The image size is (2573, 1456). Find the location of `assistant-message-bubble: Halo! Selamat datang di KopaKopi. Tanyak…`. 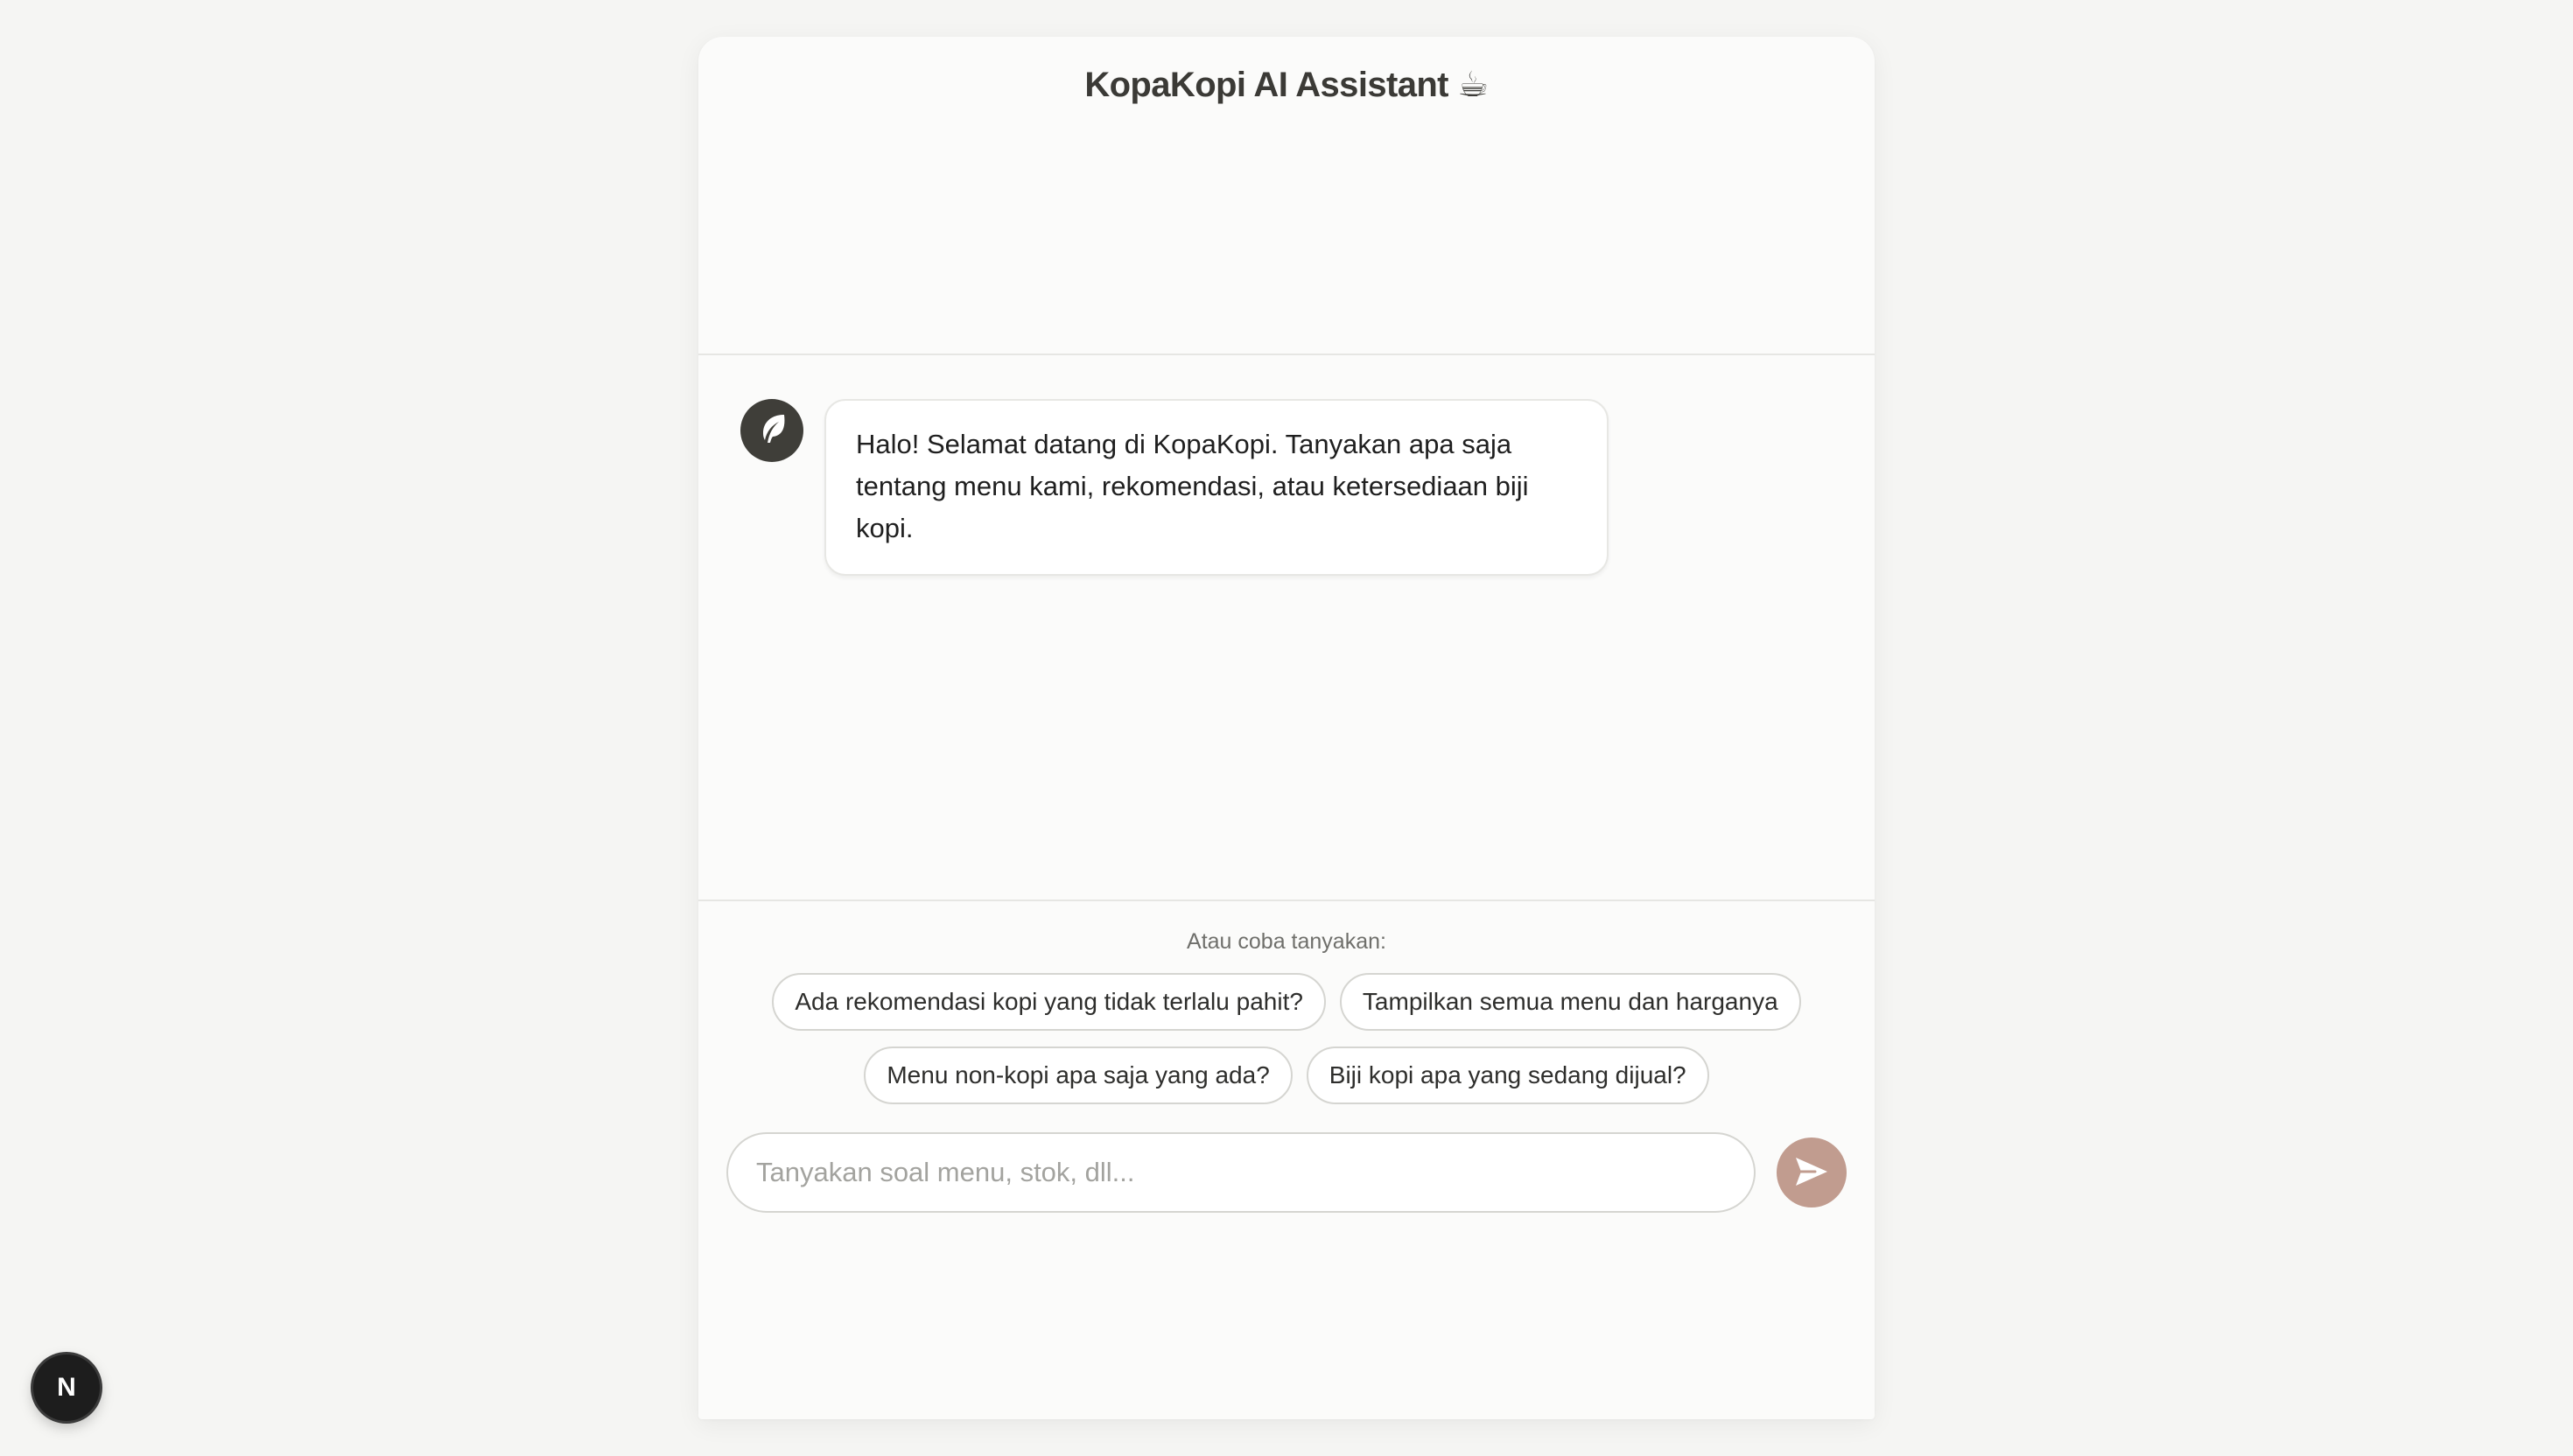

assistant-message-bubble: Halo! Selamat datang di KopaKopi. Tanyak… is located at coordinates (1216, 487).